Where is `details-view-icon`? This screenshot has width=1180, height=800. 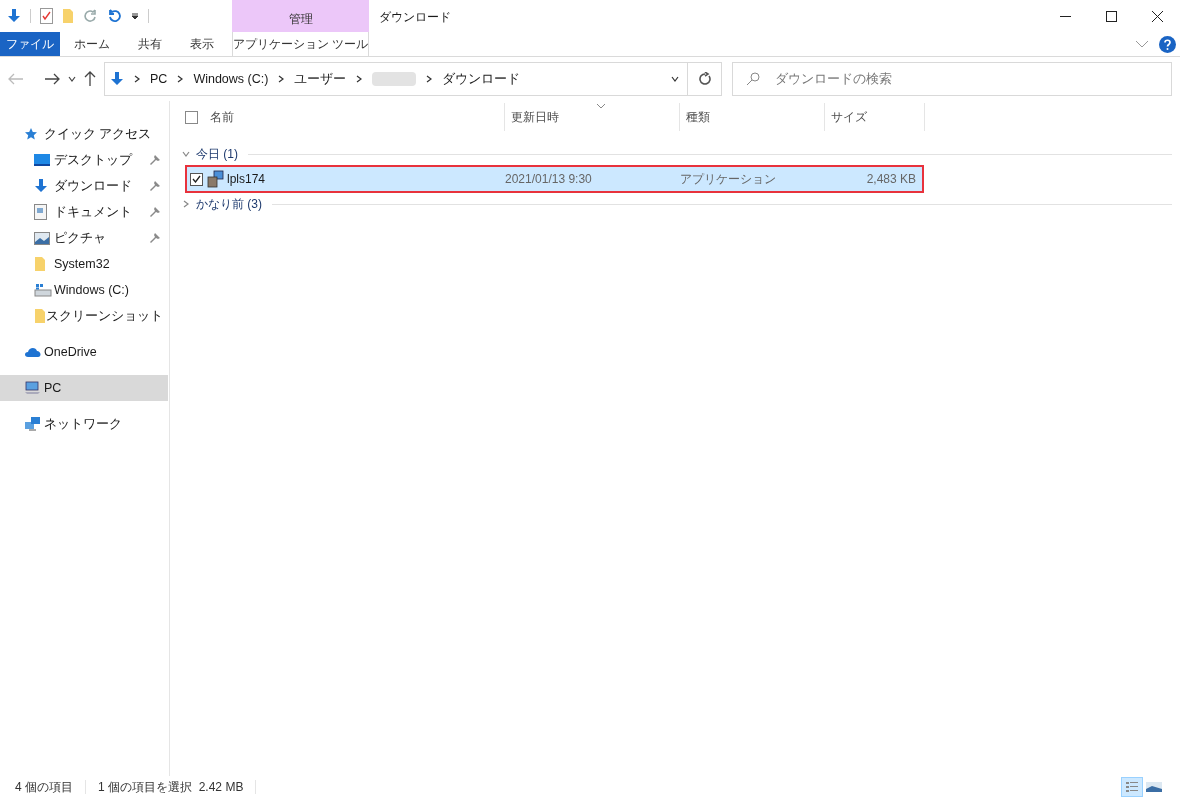 details-view-icon is located at coordinates (1132, 787).